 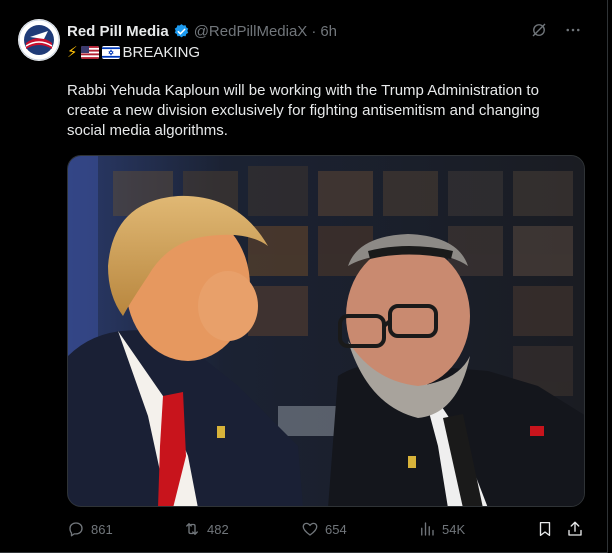 I want to click on israel-flag-icon, so click(x=110, y=52).